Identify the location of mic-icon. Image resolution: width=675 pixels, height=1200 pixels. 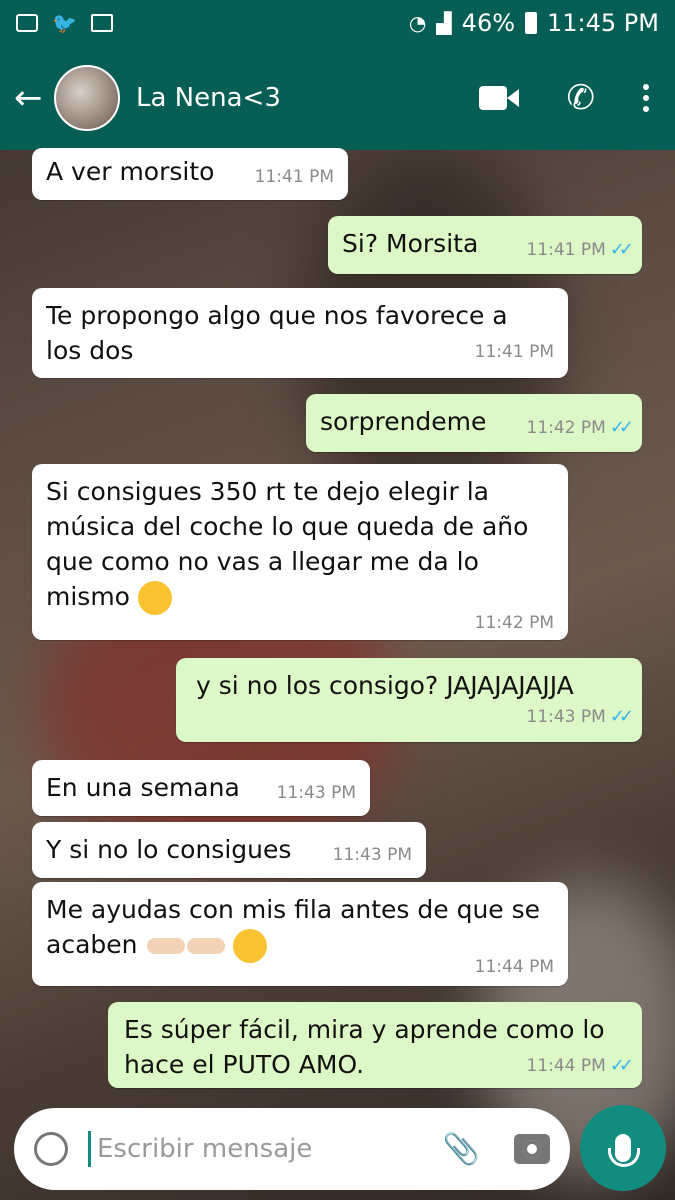
(624, 1150).